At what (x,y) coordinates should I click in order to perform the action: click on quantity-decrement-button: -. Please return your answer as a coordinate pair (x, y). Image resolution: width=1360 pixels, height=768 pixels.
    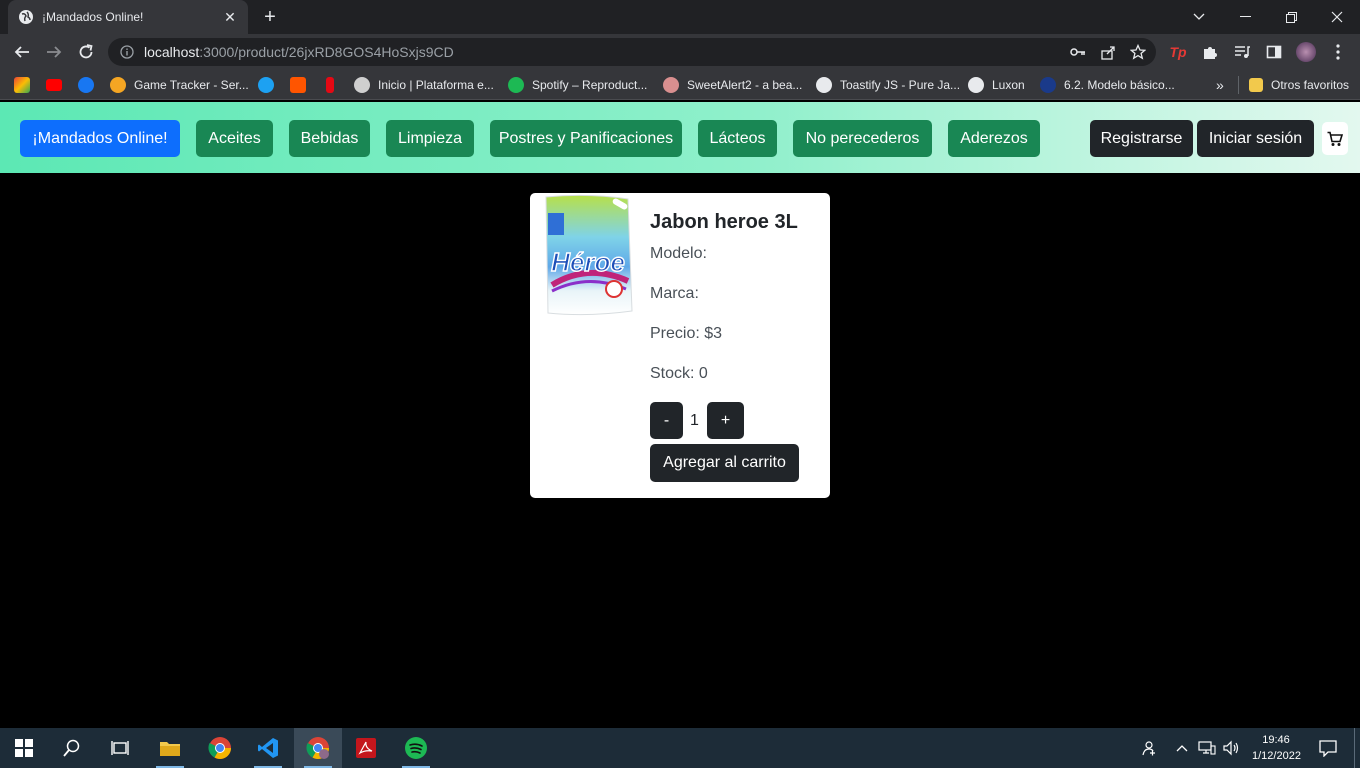
    Looking at the image, I should click on (666, 420).